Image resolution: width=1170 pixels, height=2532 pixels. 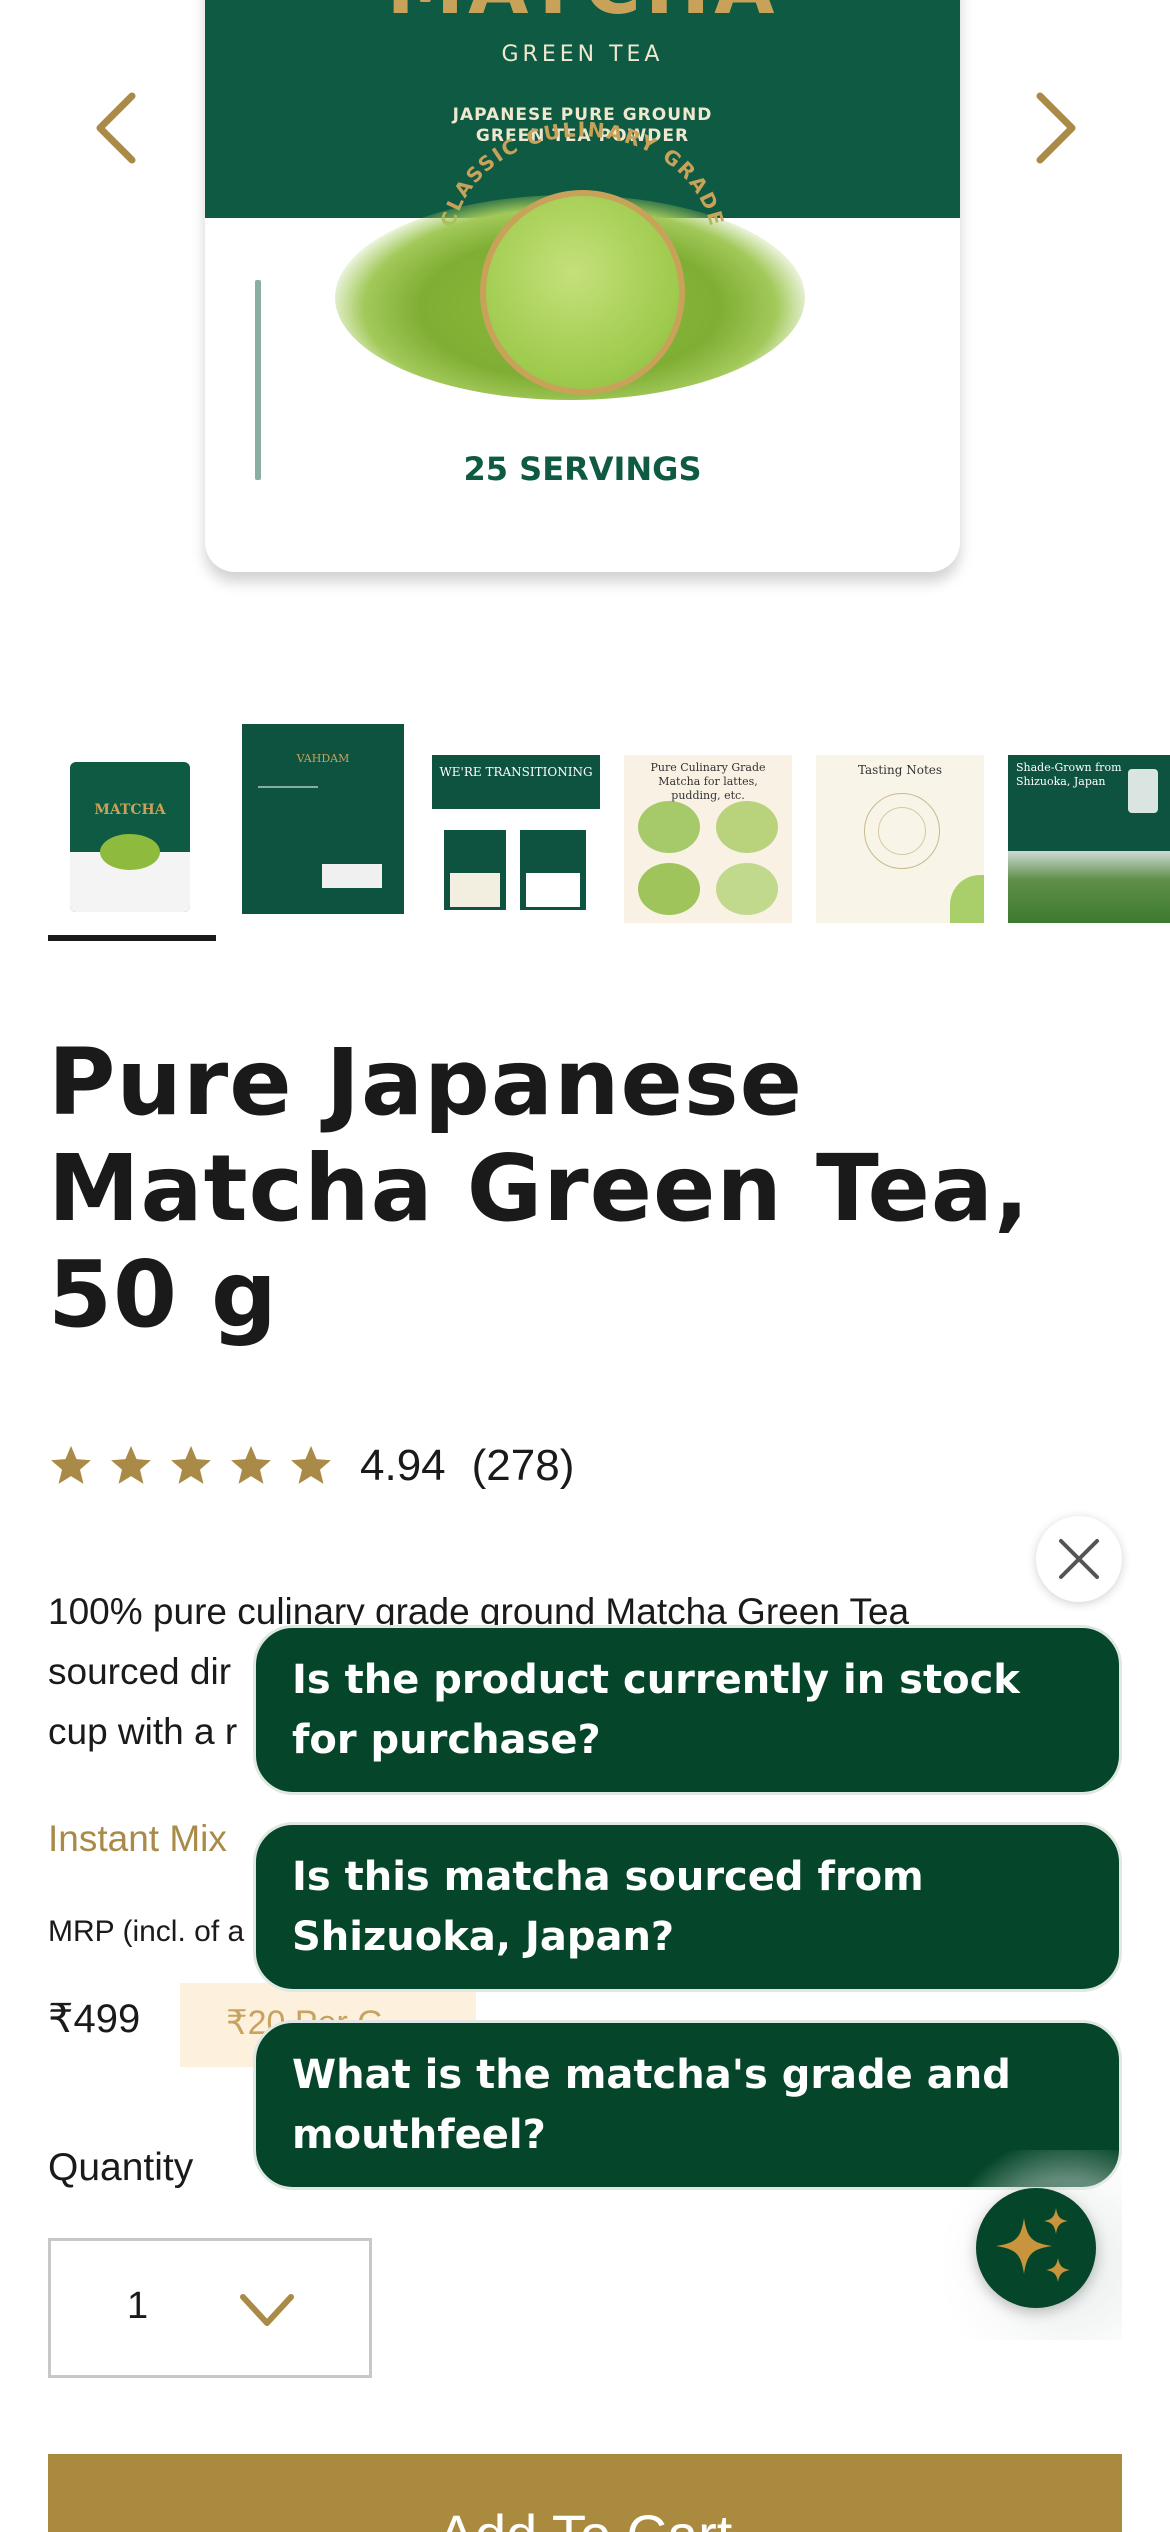 What do you see at coordinates (403, 1465) in the screenshot?
I see `rating-value: 4.94` at bounding box center [403, 1465].